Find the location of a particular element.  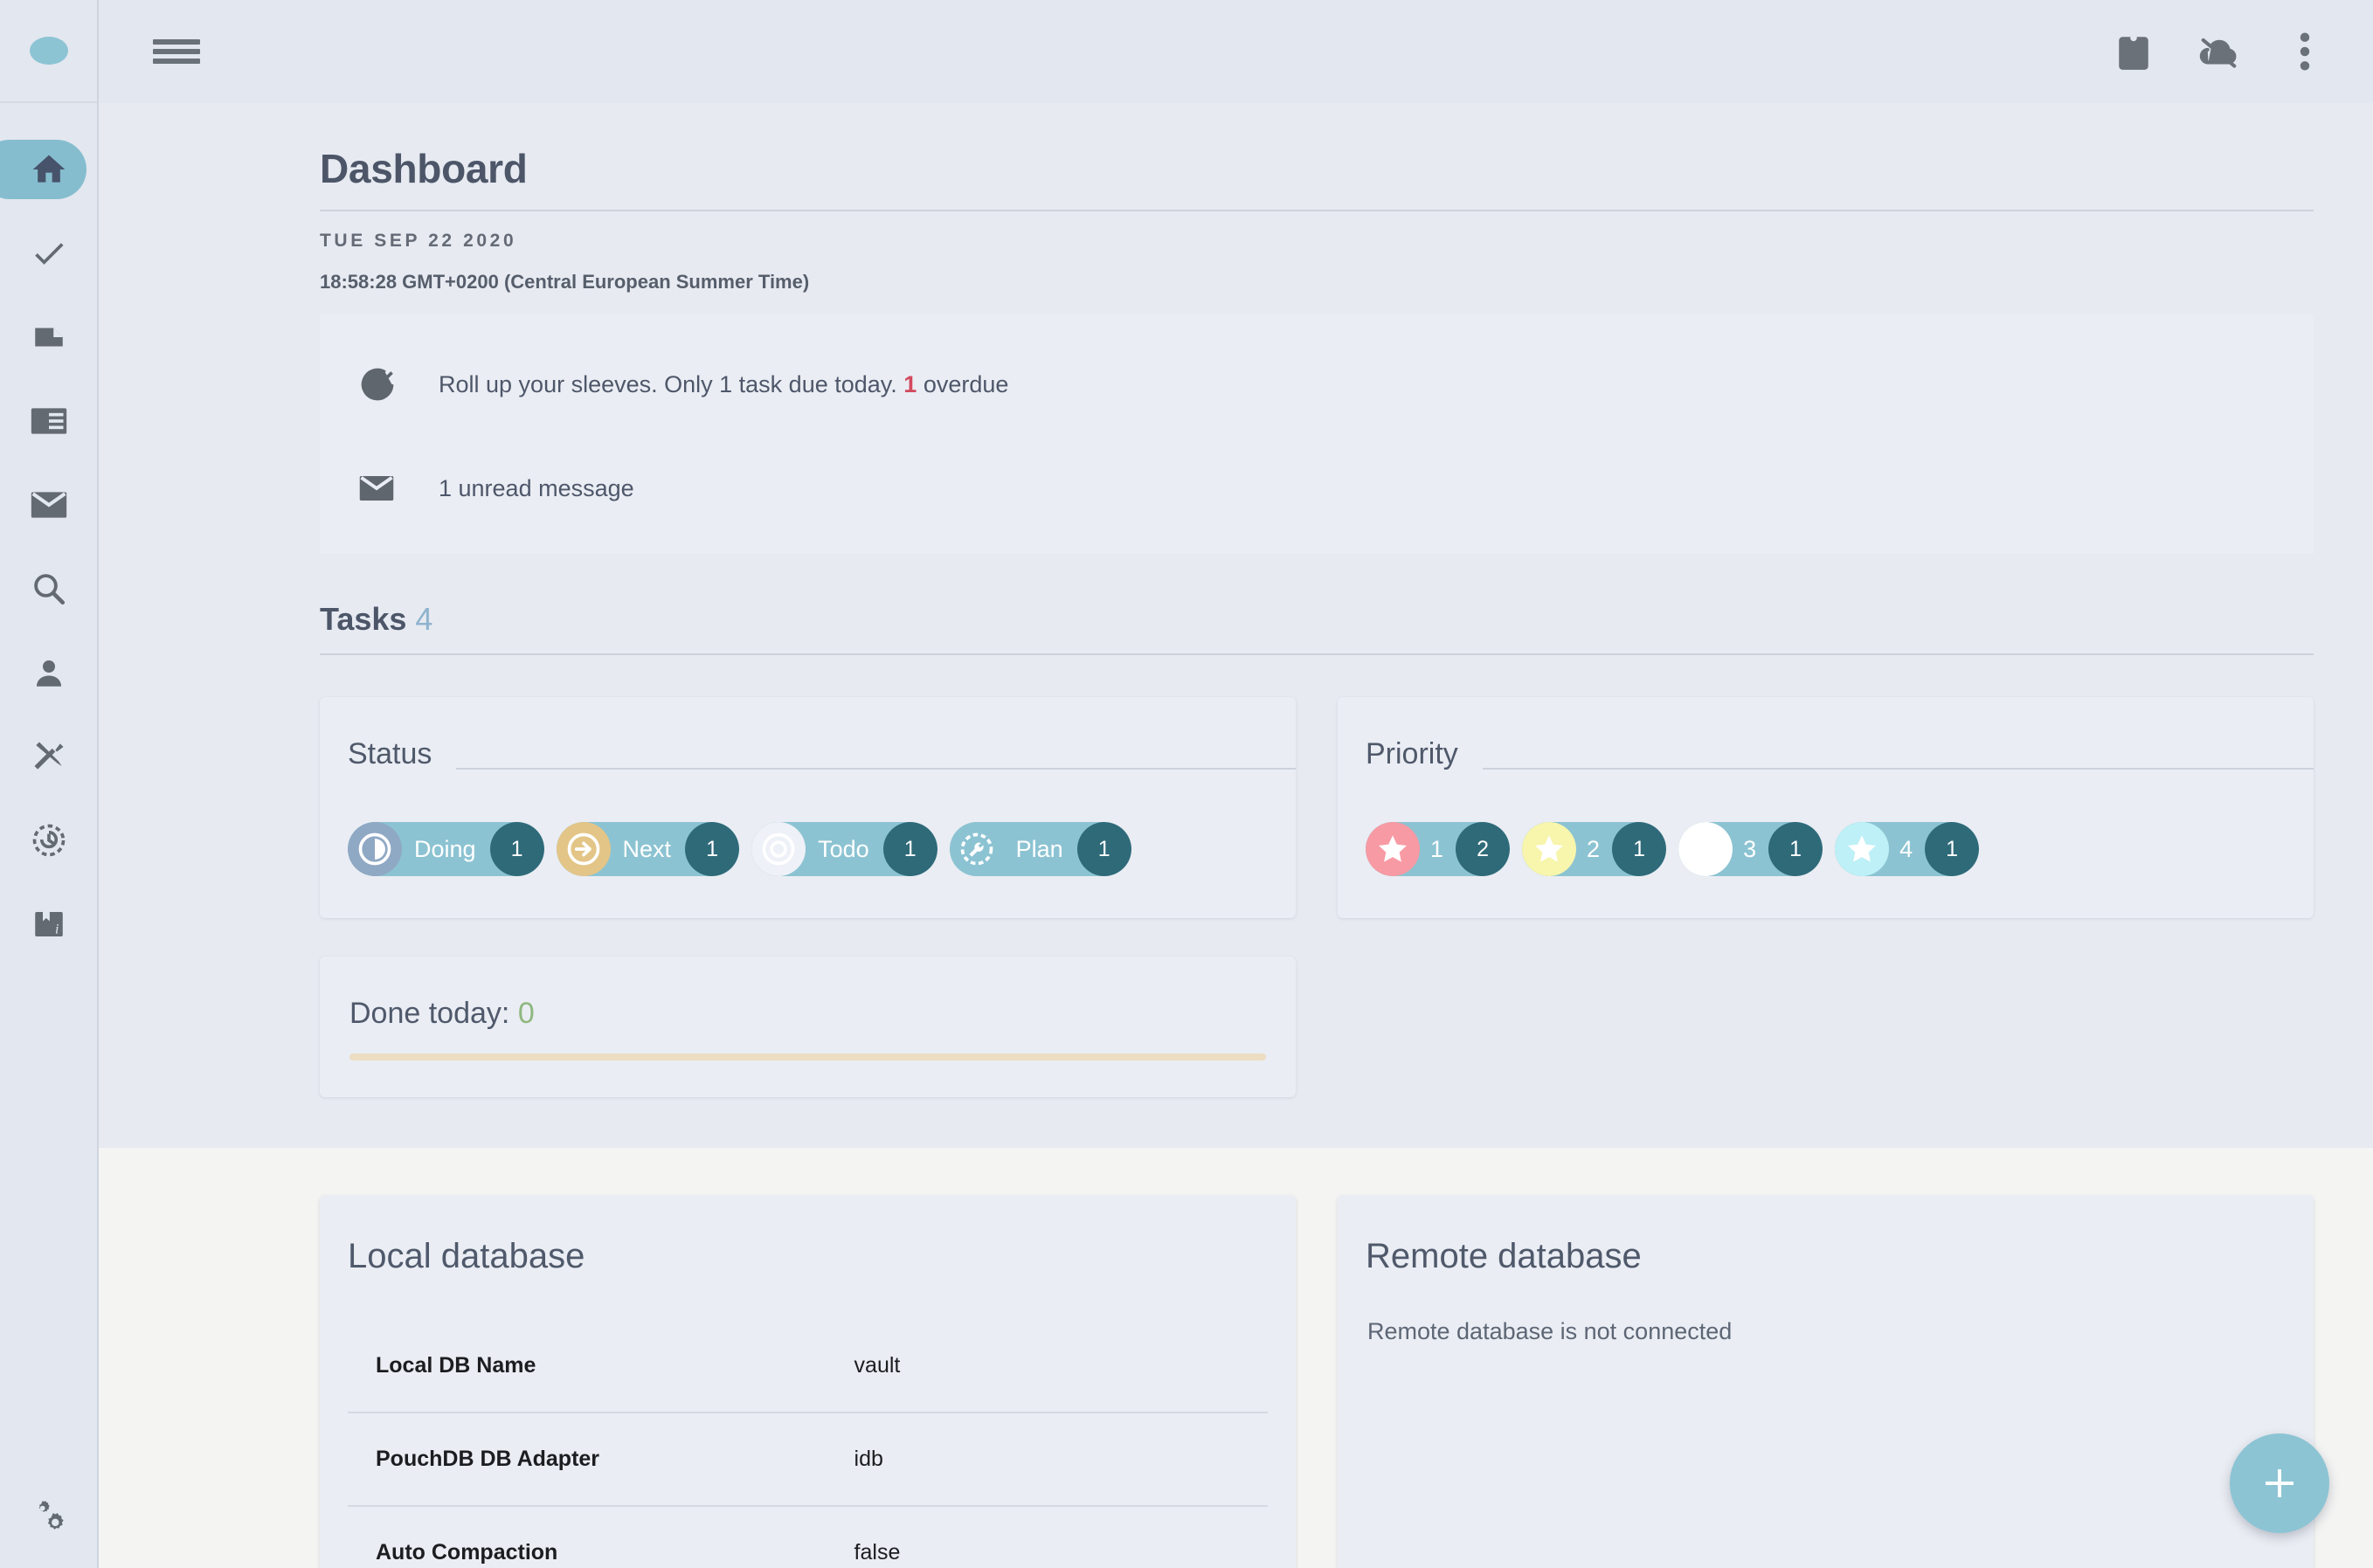

home-icon is located at coordinates (48, 169).